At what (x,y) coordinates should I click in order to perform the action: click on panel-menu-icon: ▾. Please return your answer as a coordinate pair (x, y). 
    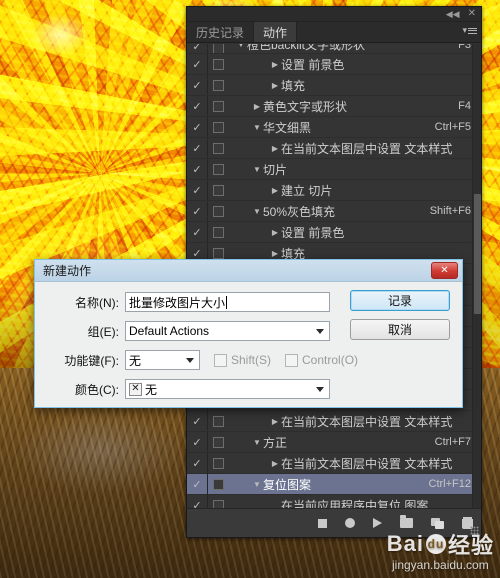
    Looking at the image, I should click on (469, 30).